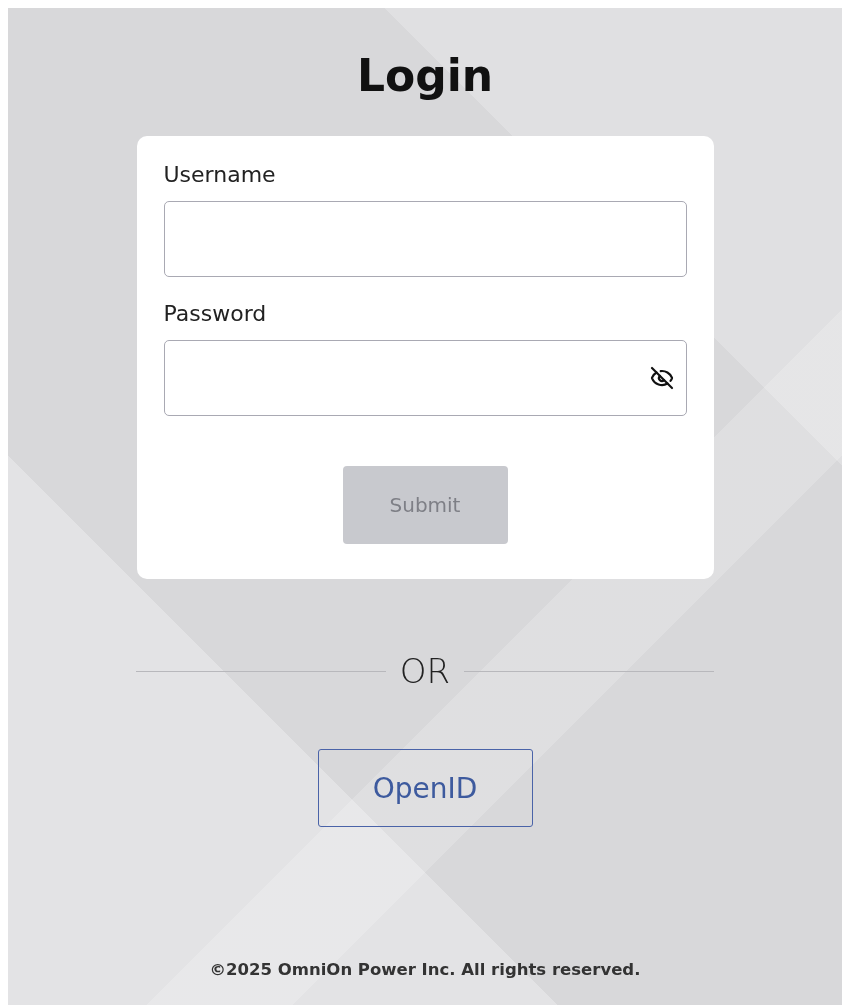  I want to click on field-label: Username, so click(220, 175).